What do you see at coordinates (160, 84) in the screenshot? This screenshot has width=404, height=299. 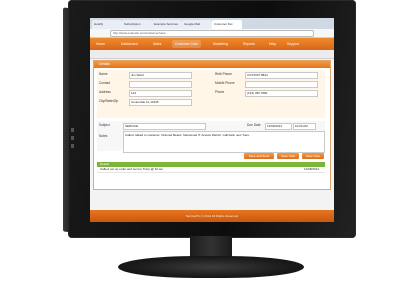 I see `contact-field` at bounding box center [160, 84].